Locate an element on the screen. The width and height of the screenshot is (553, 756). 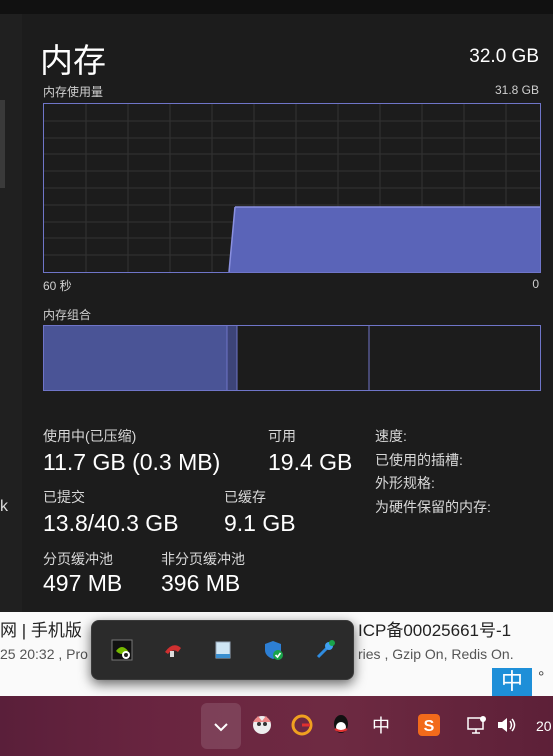
in-use-label: 使用中(已压缩) is located at coordinates (90, 436).